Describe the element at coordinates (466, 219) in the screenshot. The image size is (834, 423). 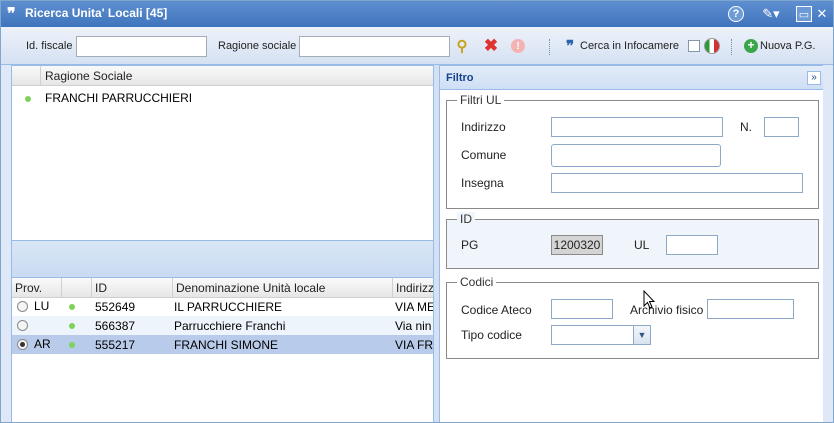
I see `id-legend: ID` at that location.